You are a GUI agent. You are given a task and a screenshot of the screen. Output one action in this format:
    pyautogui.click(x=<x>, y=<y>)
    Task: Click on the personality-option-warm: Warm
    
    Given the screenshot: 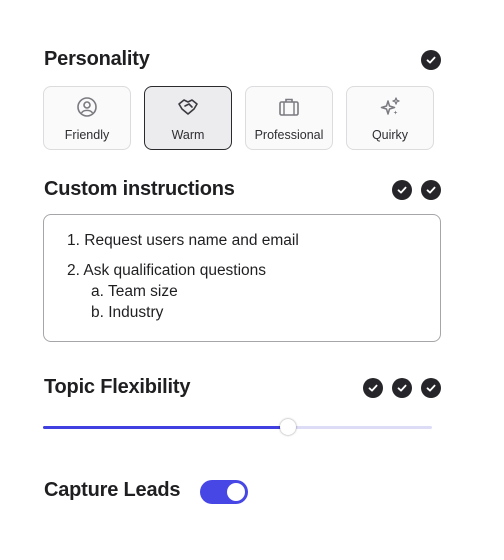 What is the action you would take?
    pyautogui.click(x=188, y=118)
    